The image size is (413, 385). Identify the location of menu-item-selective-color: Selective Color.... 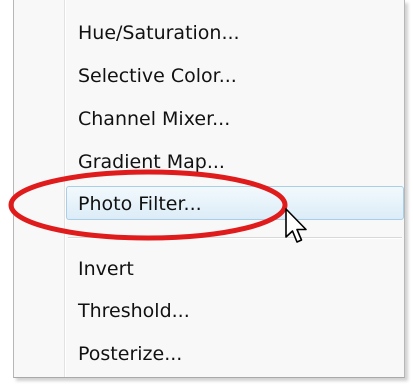
(157, 76).